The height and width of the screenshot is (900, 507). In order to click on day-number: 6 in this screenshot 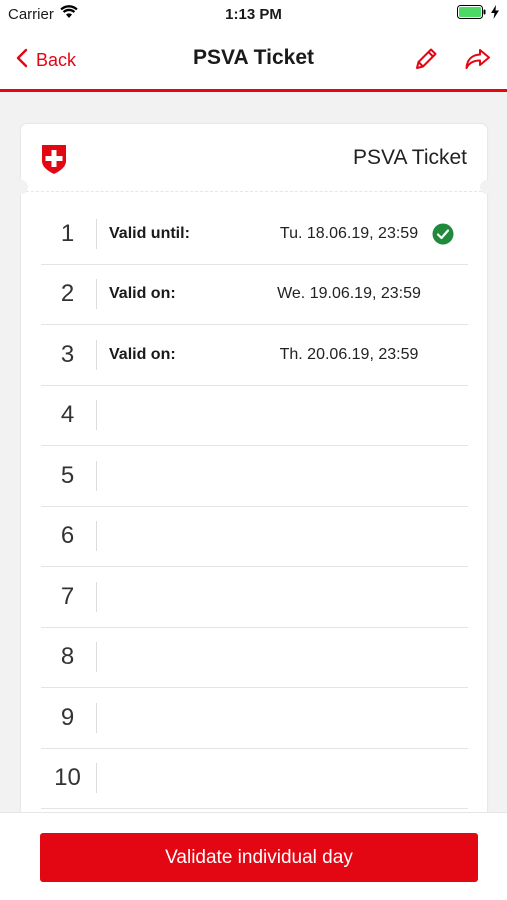, I will do `click(67, 536)`.